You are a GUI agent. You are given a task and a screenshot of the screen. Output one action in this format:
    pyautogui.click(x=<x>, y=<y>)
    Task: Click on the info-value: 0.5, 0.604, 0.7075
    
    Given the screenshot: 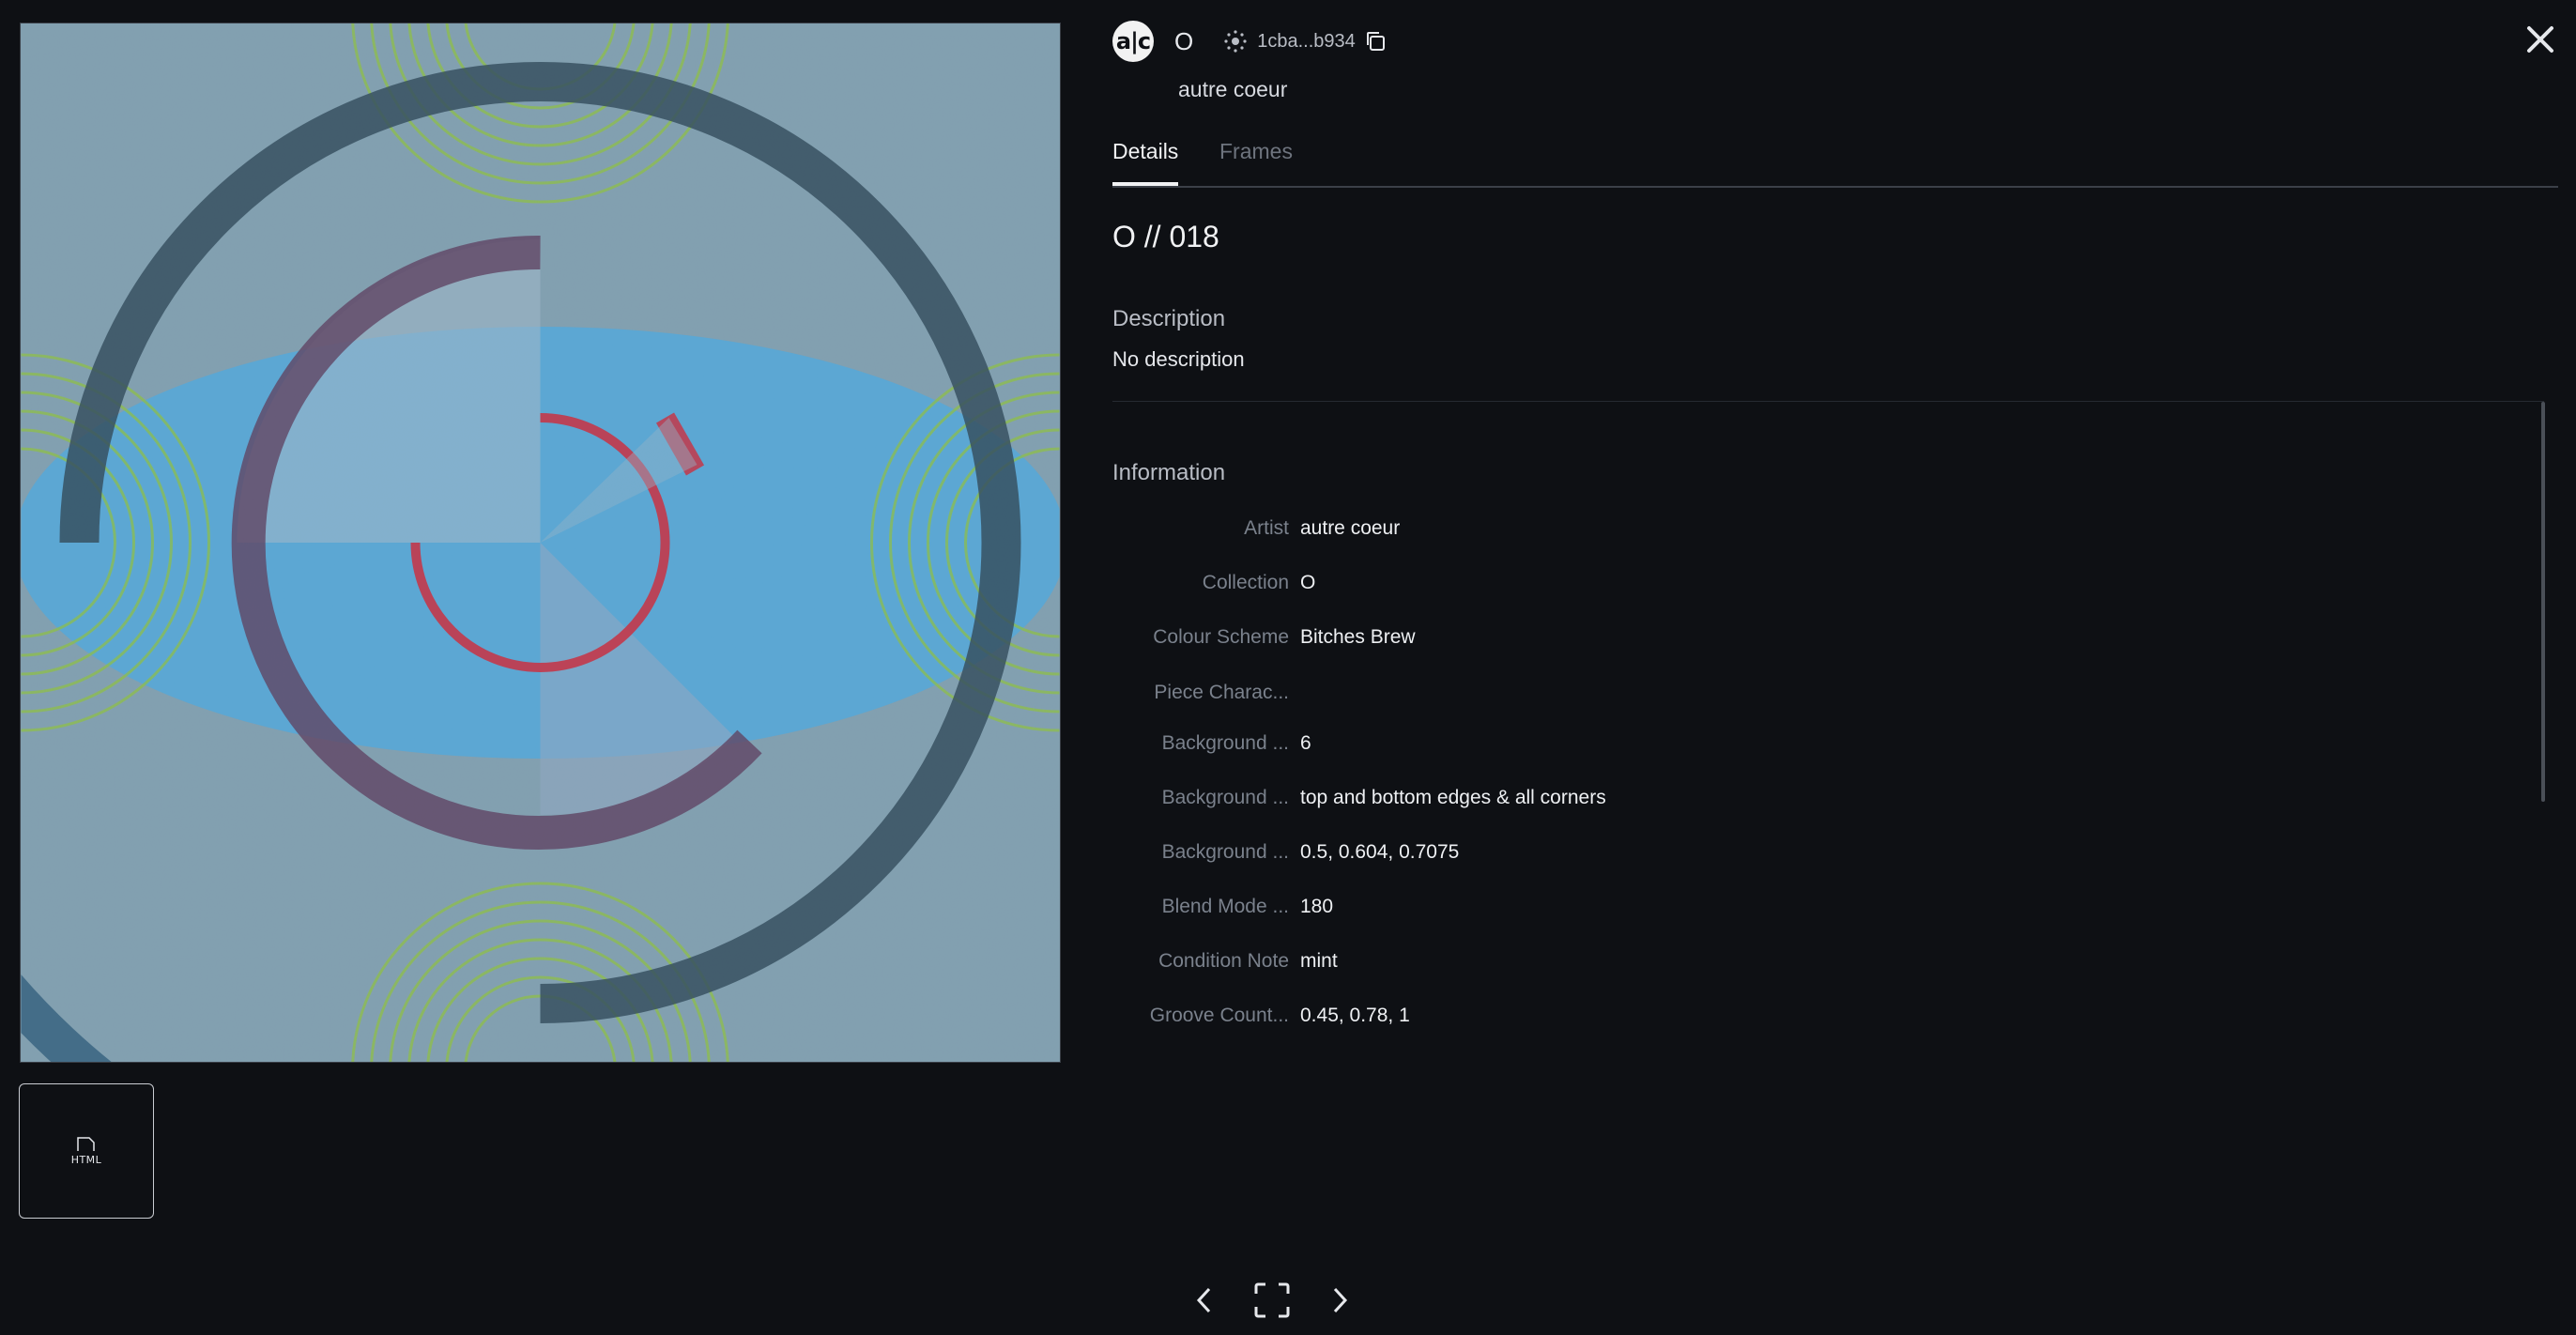 What is the action you would take?
    pyautogui.click(x=1380, y=852)
    